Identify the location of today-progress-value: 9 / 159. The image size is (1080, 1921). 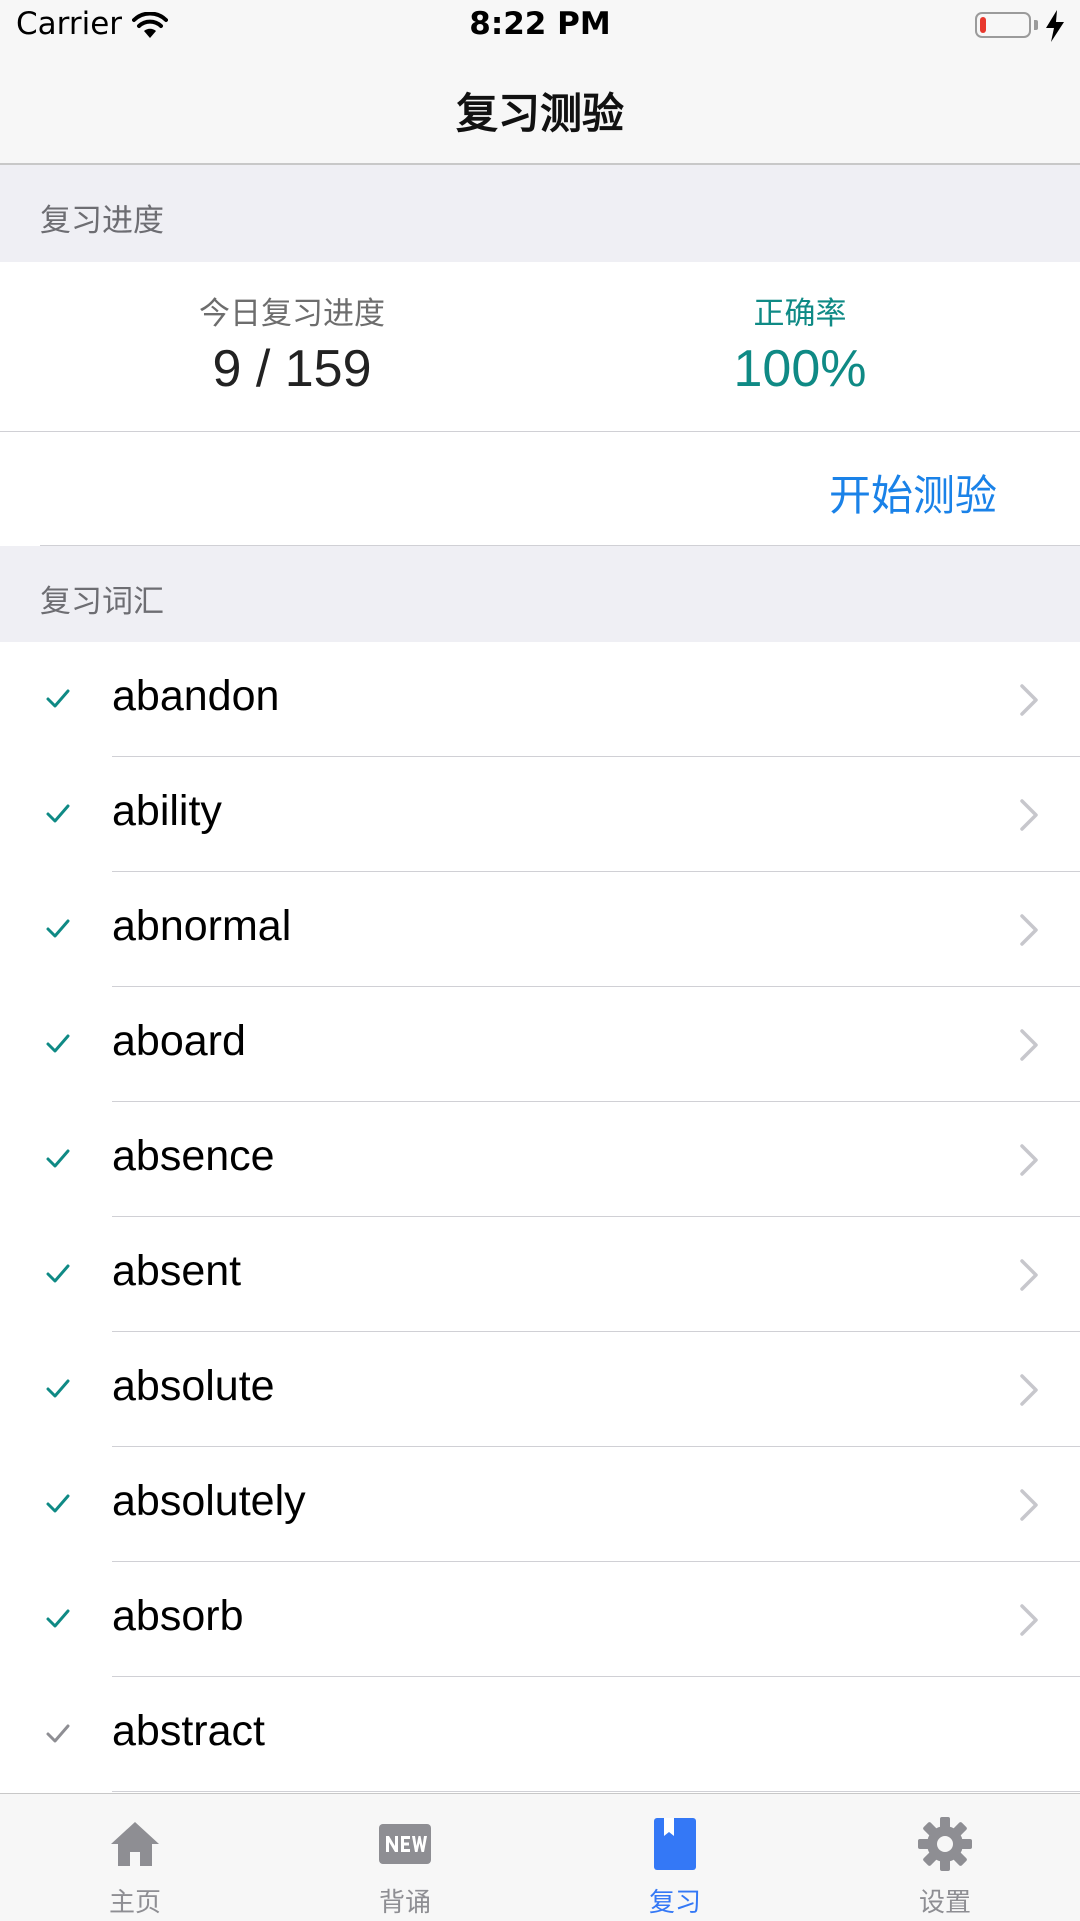
(292, 369).